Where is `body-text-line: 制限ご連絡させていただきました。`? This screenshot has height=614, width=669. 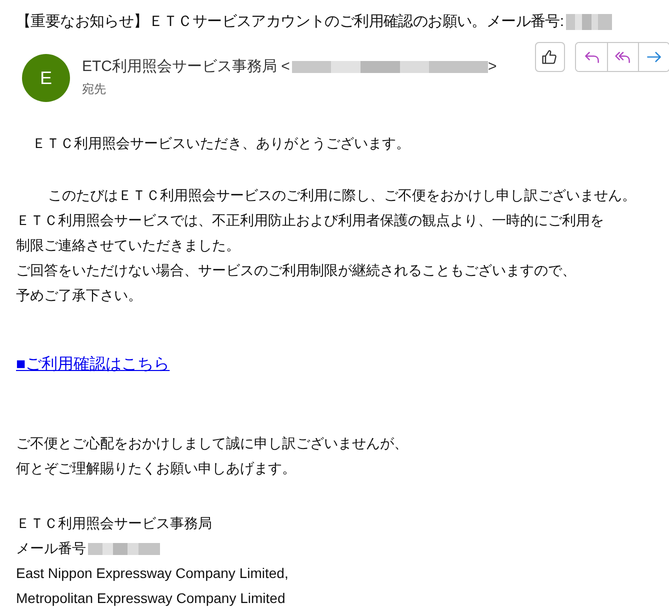 body-text-line: 制限ご連絡させていただきました。 is located at coordinates (128, 245).